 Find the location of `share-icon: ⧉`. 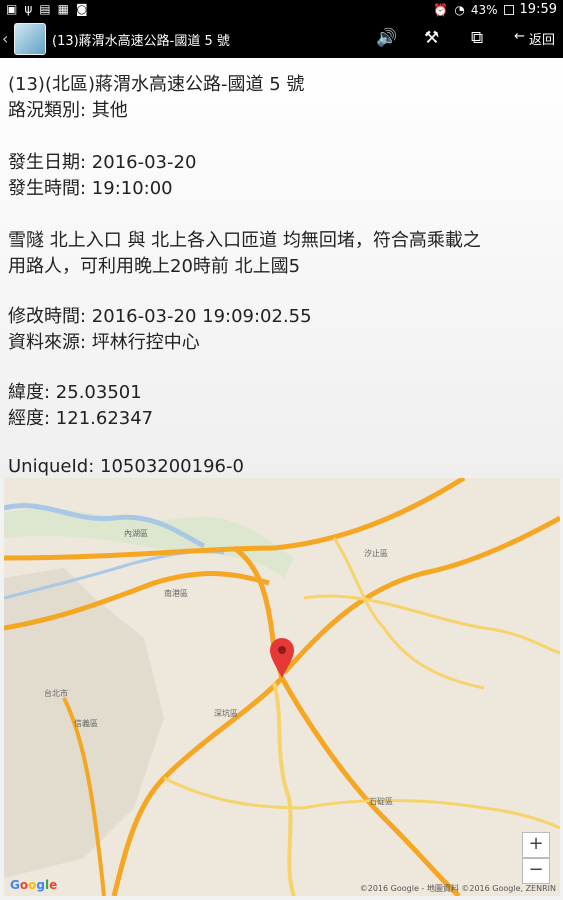

share-icon: ⧉ is located at coordinates (477, 38).